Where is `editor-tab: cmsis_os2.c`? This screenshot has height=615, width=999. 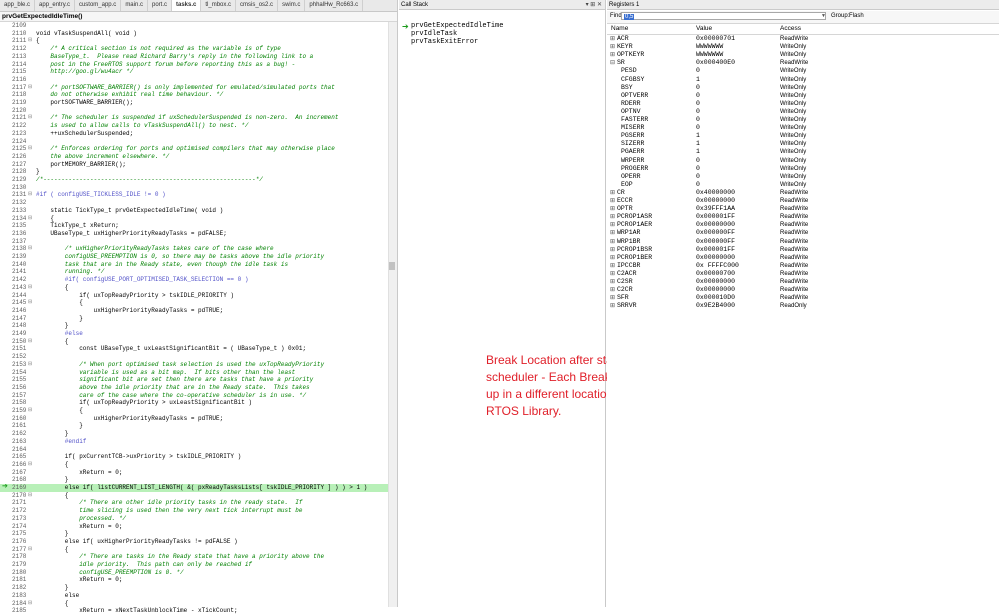 editor-tab: cmsis_os2.c is located at coordinates (257, 5).